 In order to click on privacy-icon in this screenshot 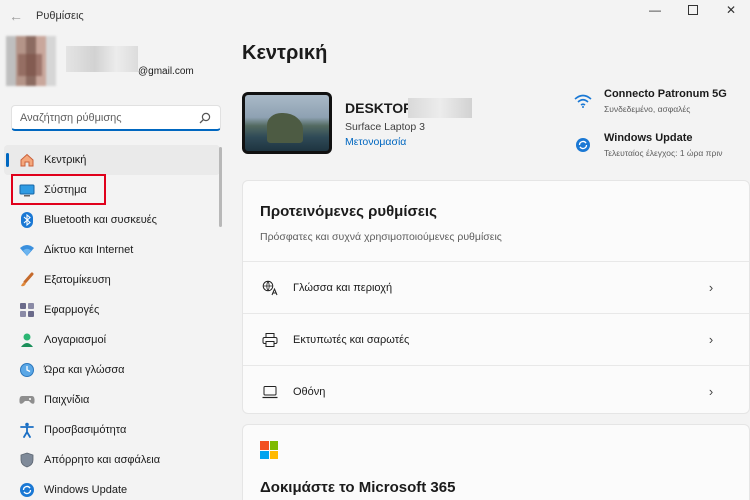, I will do `click(27, 460)`.